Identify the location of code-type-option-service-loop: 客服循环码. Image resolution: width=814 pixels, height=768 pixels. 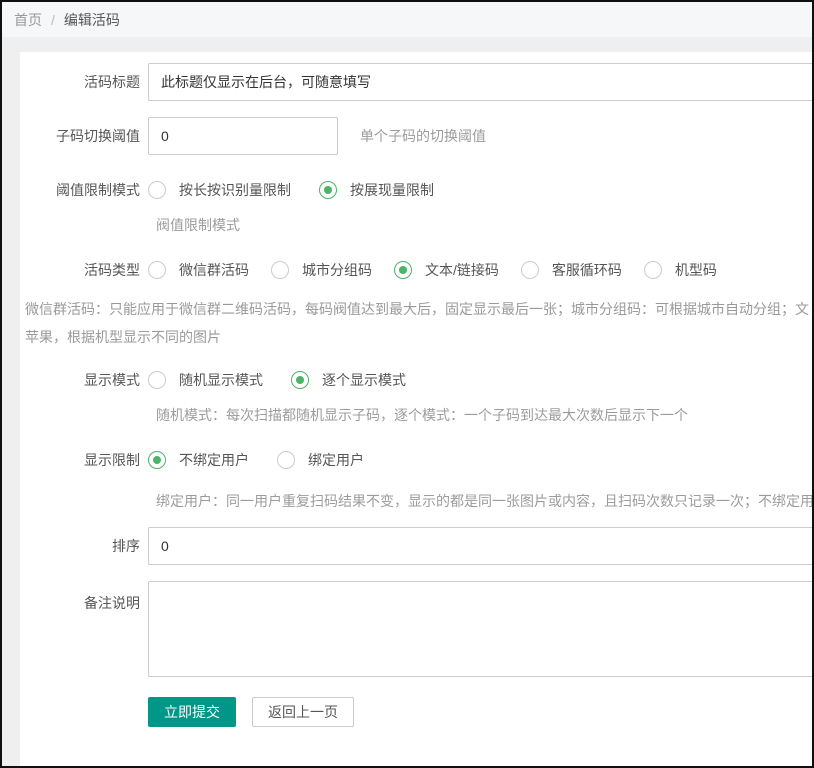
(571, 270).